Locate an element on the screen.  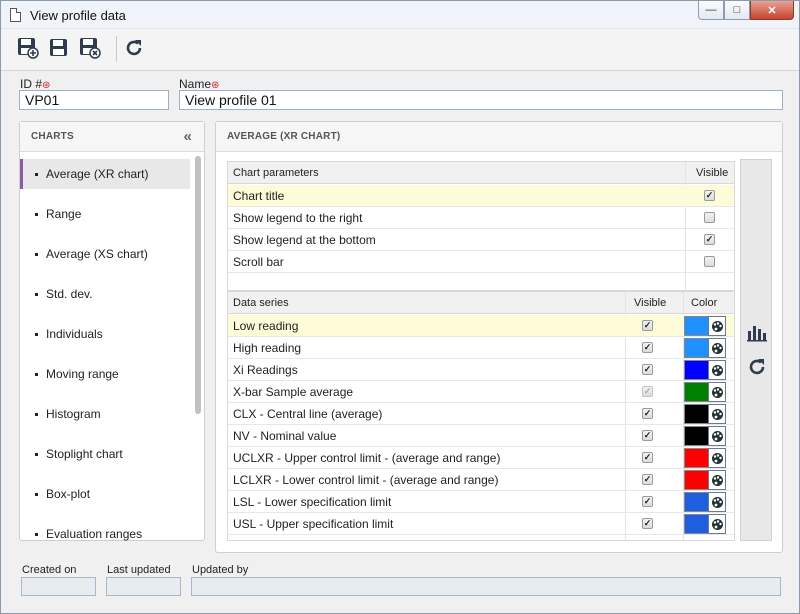
data-series-row: X-bar Sample average ✓ is located at coordinates (481, 392).